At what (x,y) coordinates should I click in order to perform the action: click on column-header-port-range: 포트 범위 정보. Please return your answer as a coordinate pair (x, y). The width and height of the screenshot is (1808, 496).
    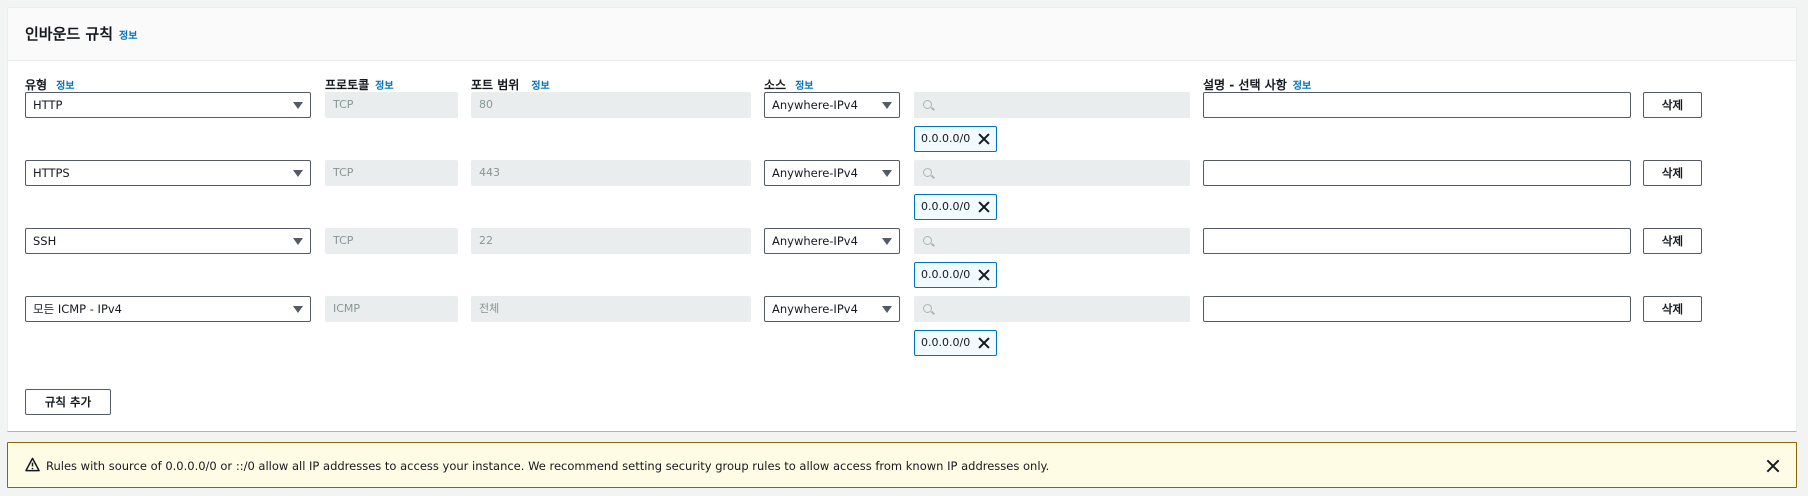
    Looking at the image, I should click on (510, 84).